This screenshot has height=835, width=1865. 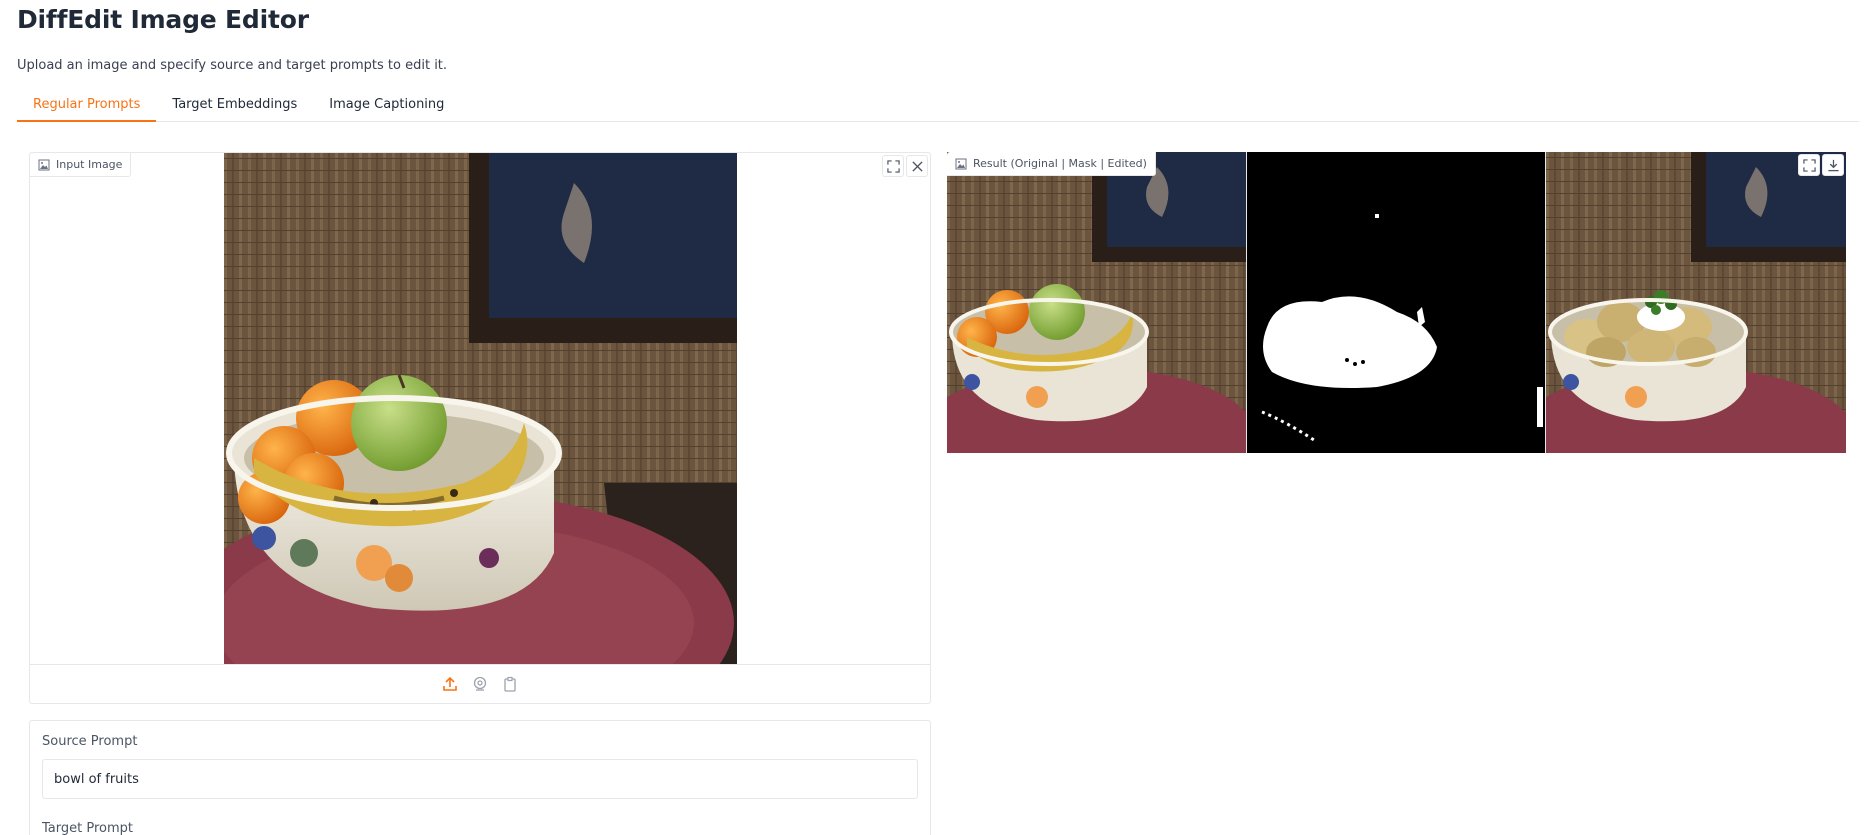 I want to click on tab-image-captioning: Image Captioning, so click(x=386, y=107).